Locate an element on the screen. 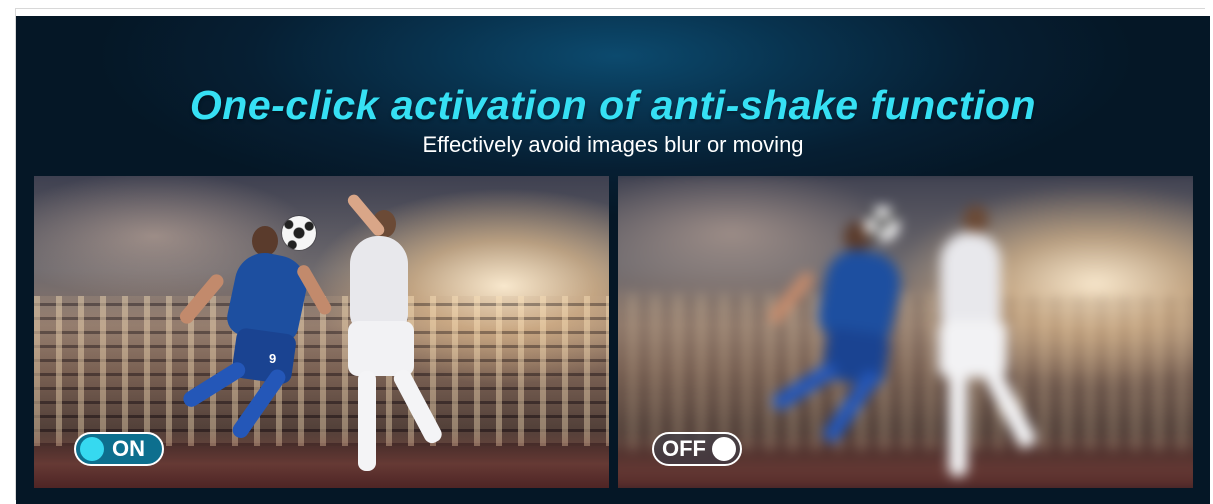  toggle-off-label: OFF is located at coordinates (684, 448).